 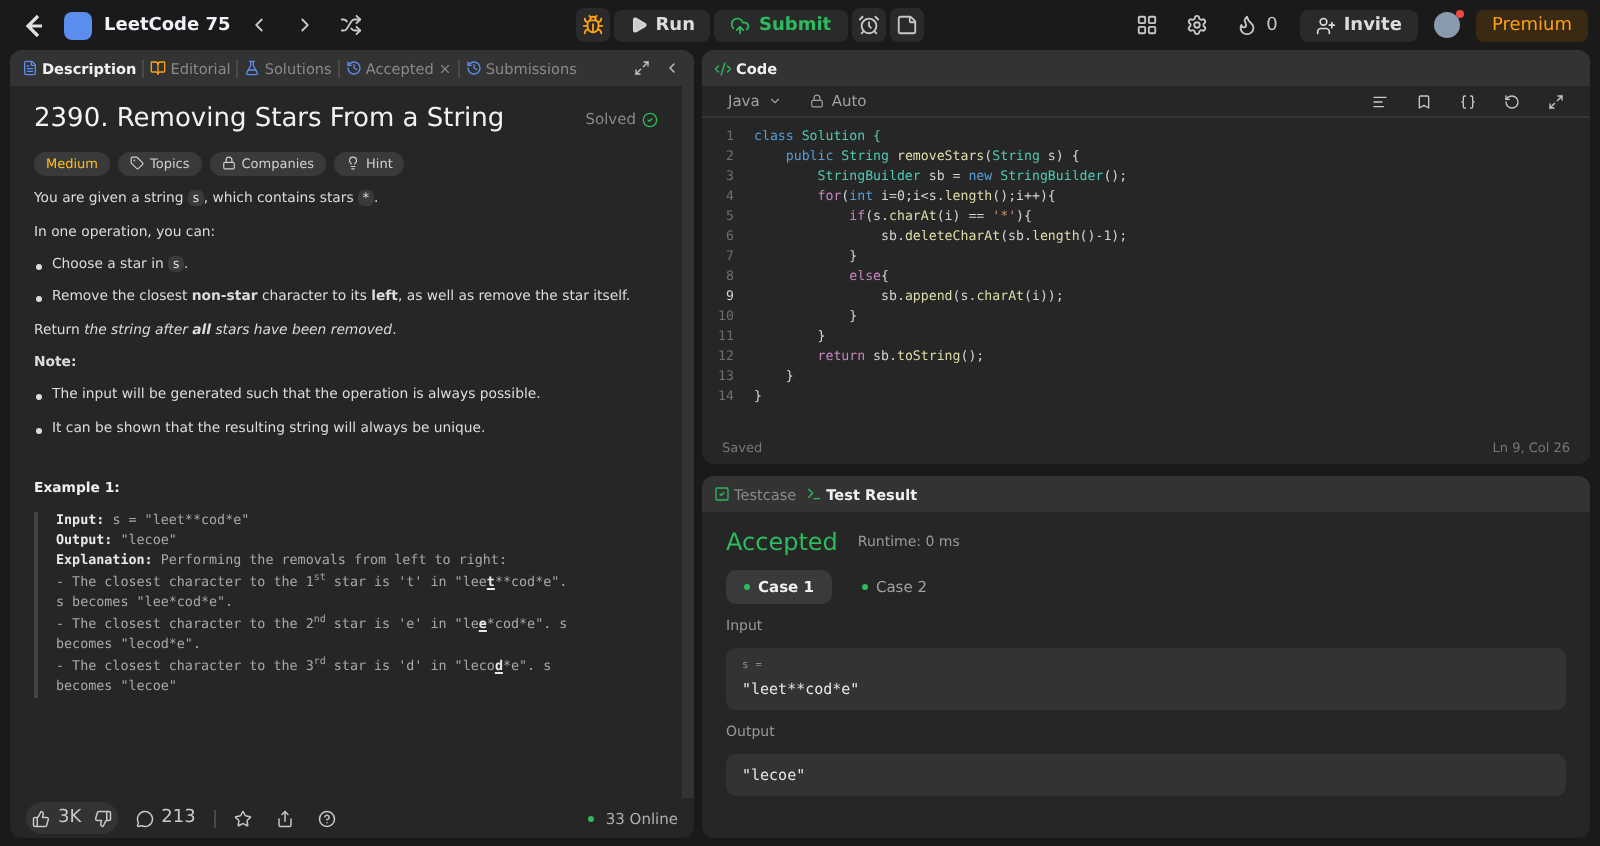 I want to click on check-circle-icon, so click(x=650, y=119).